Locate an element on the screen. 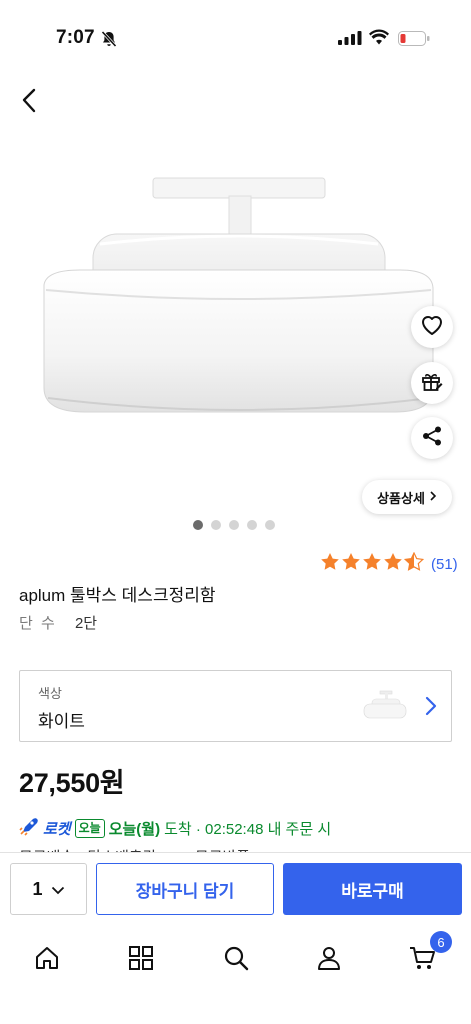  tab-search is located at coordinates (236, 960).